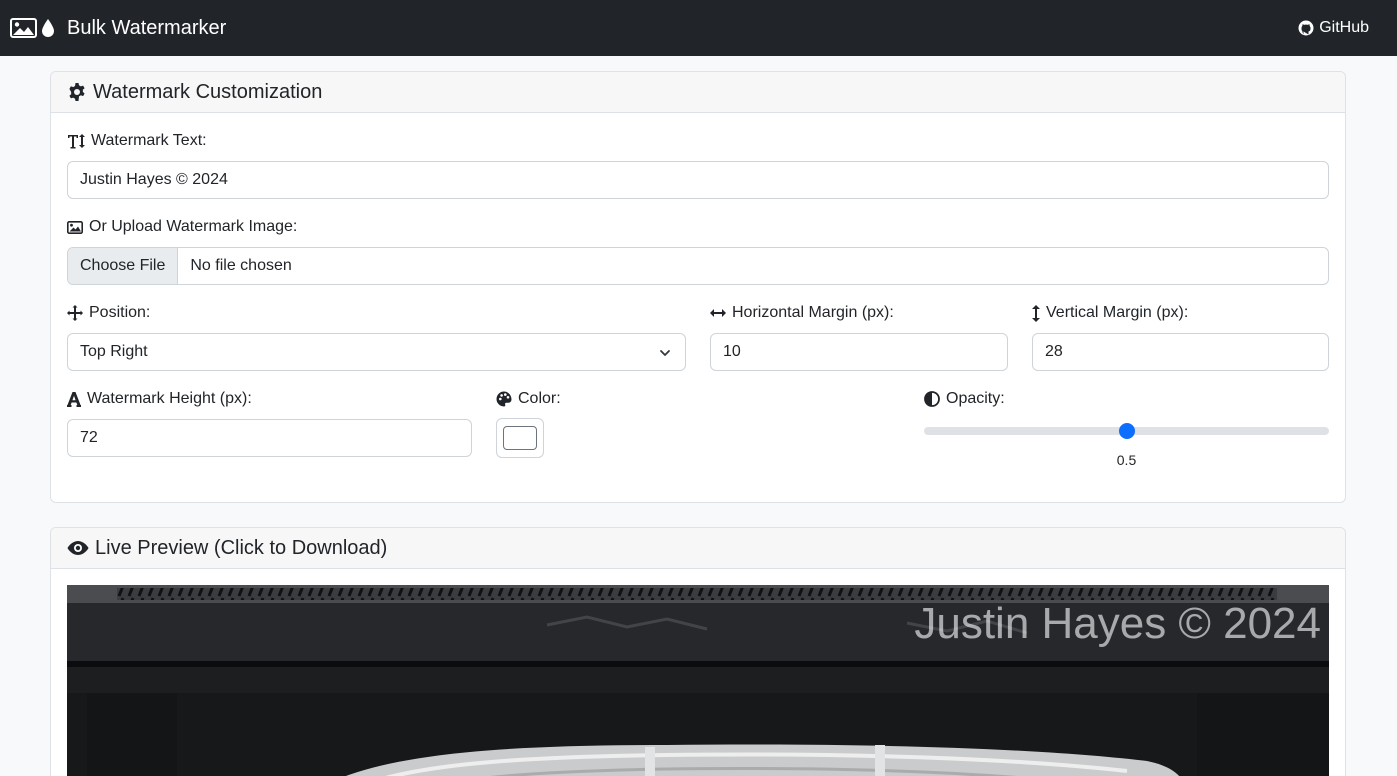 This screenshot has height=776, width=1397. Describe the element at coordinates (241, 547) in the screenshot. I see `preview-title: Live Preview (Click to Download)` at that location.